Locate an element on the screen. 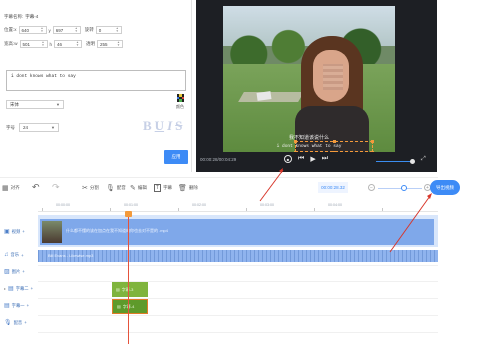 This screenshot has height=344, width=485. playhead-handle is located at coordinates (128, 214).